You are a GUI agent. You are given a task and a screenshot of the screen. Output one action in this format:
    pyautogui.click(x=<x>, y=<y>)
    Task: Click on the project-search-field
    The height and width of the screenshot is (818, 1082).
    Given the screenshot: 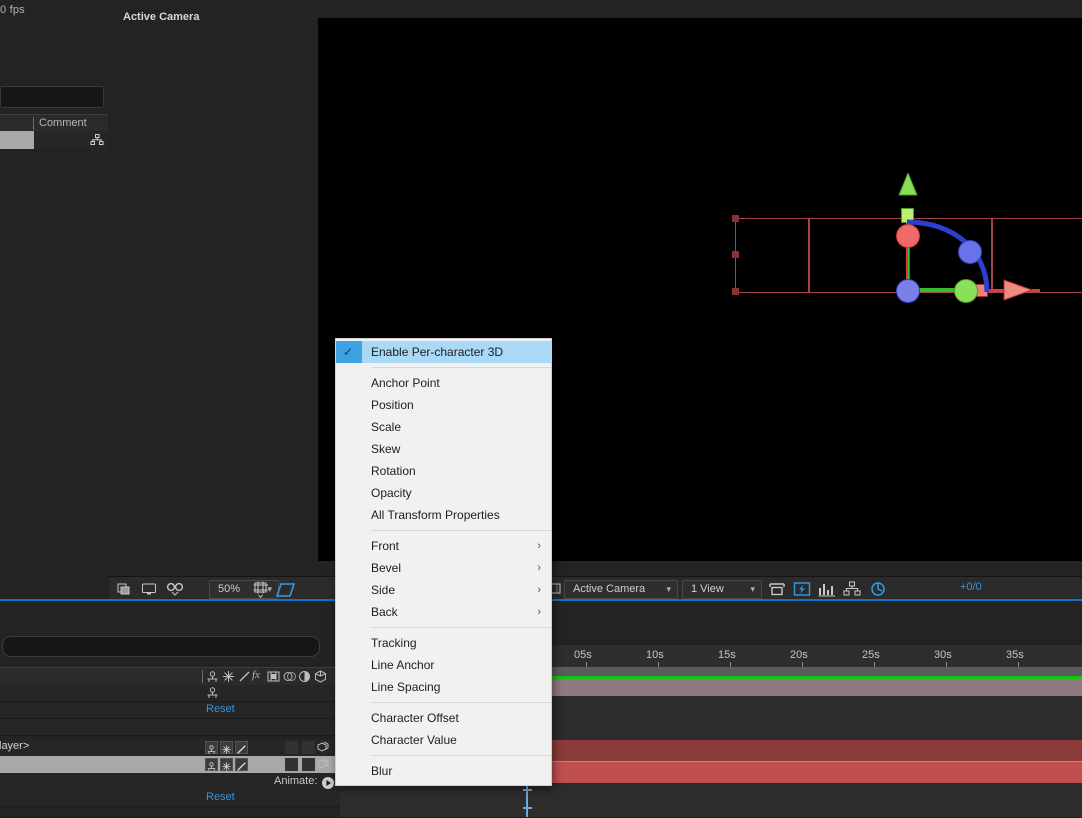 What is the action you would take?
    pyautogui.click(x=52, y=97)
    